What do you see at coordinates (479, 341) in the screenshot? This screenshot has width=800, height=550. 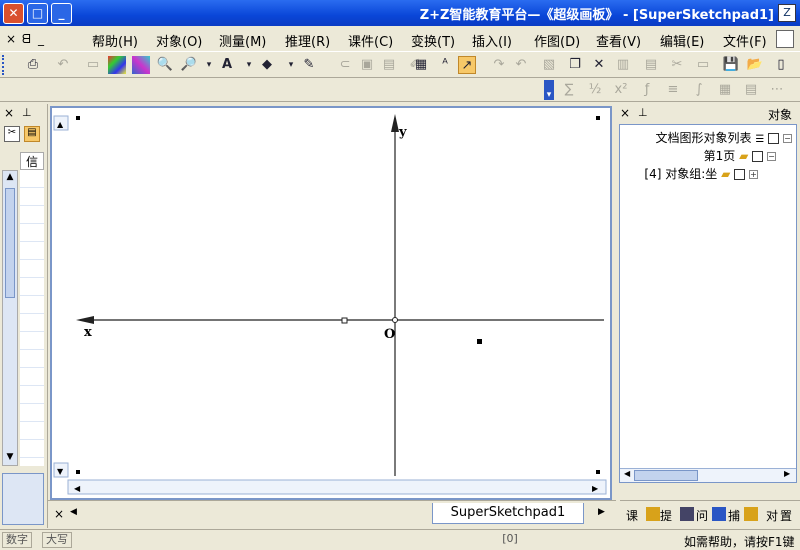 I see `free-point` at bounding box center [479, 341].